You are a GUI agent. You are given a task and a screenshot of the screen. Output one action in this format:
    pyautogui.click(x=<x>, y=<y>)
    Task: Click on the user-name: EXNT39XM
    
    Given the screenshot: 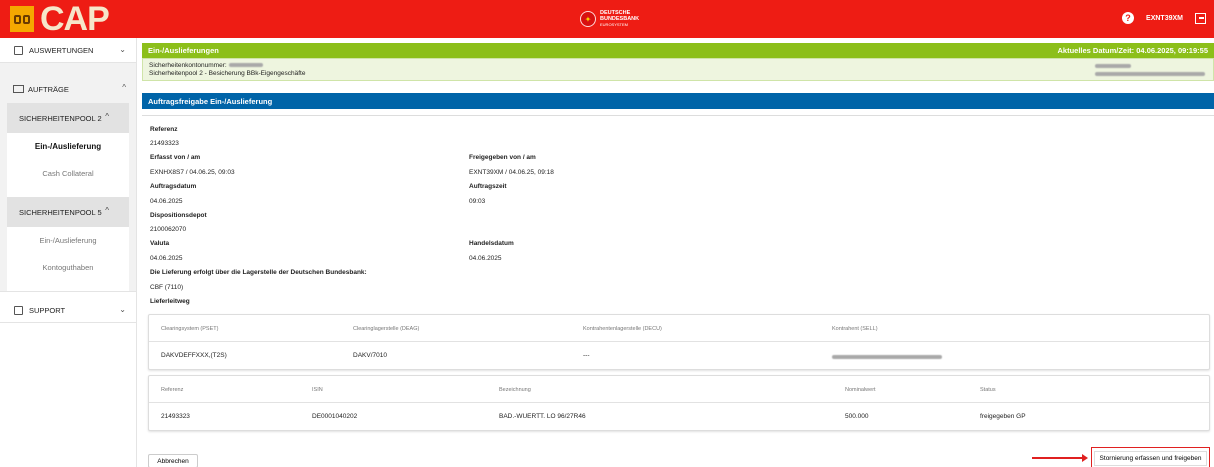 What is the action you would take?
    pyautogui.click(x=1164, y=18)
    